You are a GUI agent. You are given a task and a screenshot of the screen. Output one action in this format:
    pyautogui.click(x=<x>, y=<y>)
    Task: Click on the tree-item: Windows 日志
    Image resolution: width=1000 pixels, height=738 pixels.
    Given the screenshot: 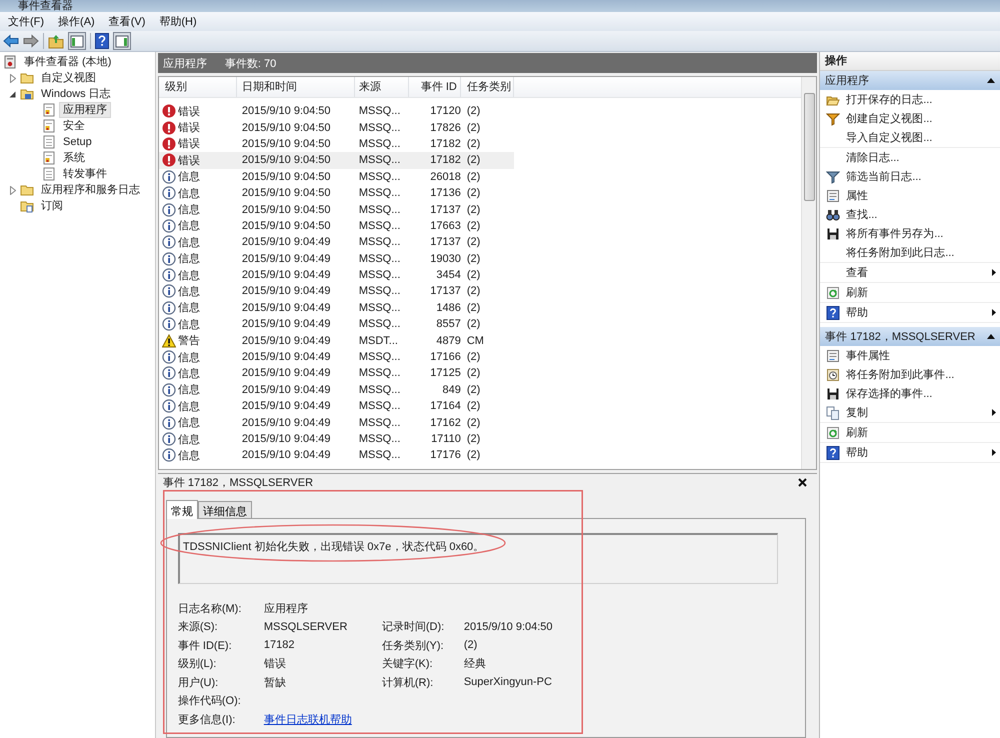 What is the action you would take?
    pyautogui.click(x=76, y=94)
    